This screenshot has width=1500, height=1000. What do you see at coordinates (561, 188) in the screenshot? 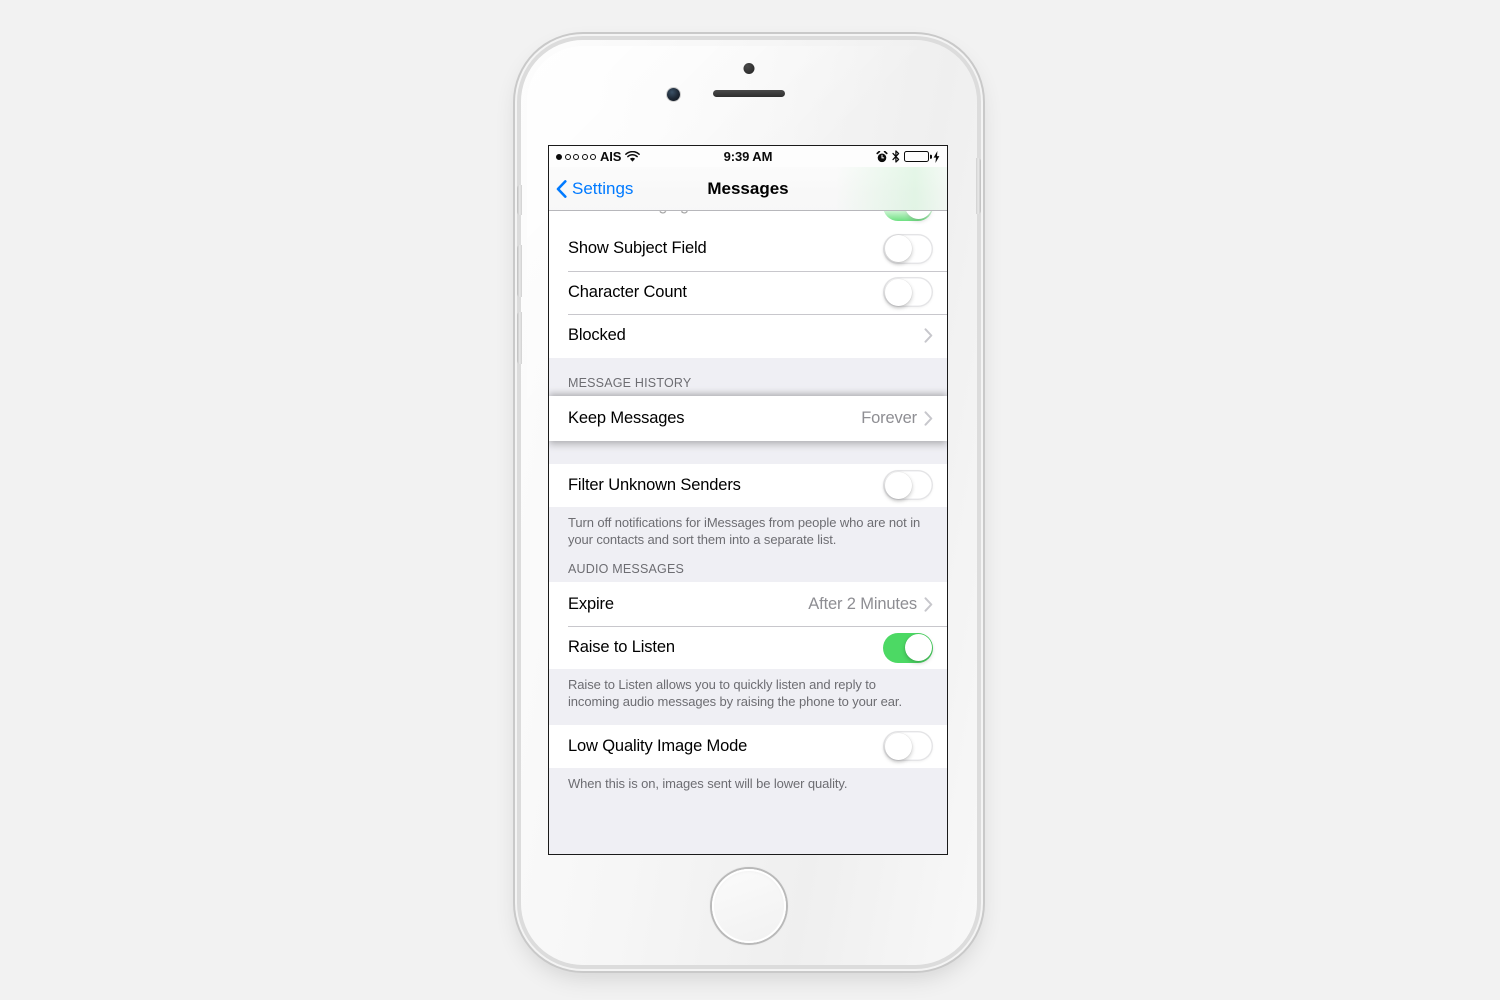
I see `chevron-left-icon` at bounding box center [561, 188].